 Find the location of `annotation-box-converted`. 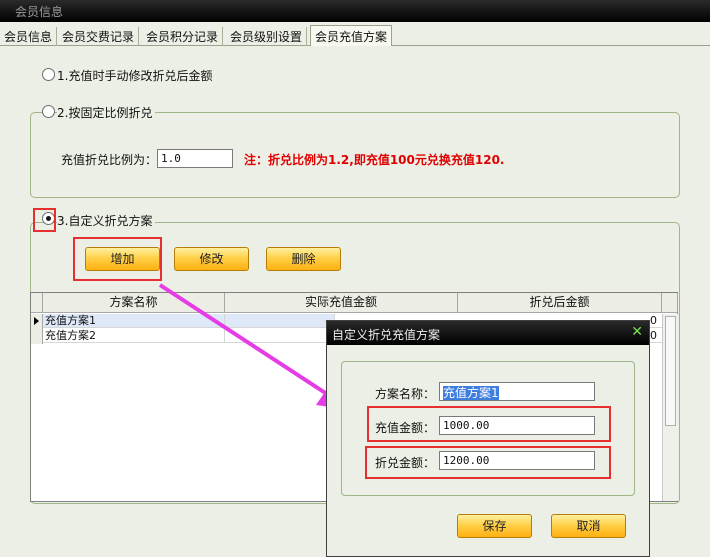

annotation-box-converted is located at coordinates (488, 462).